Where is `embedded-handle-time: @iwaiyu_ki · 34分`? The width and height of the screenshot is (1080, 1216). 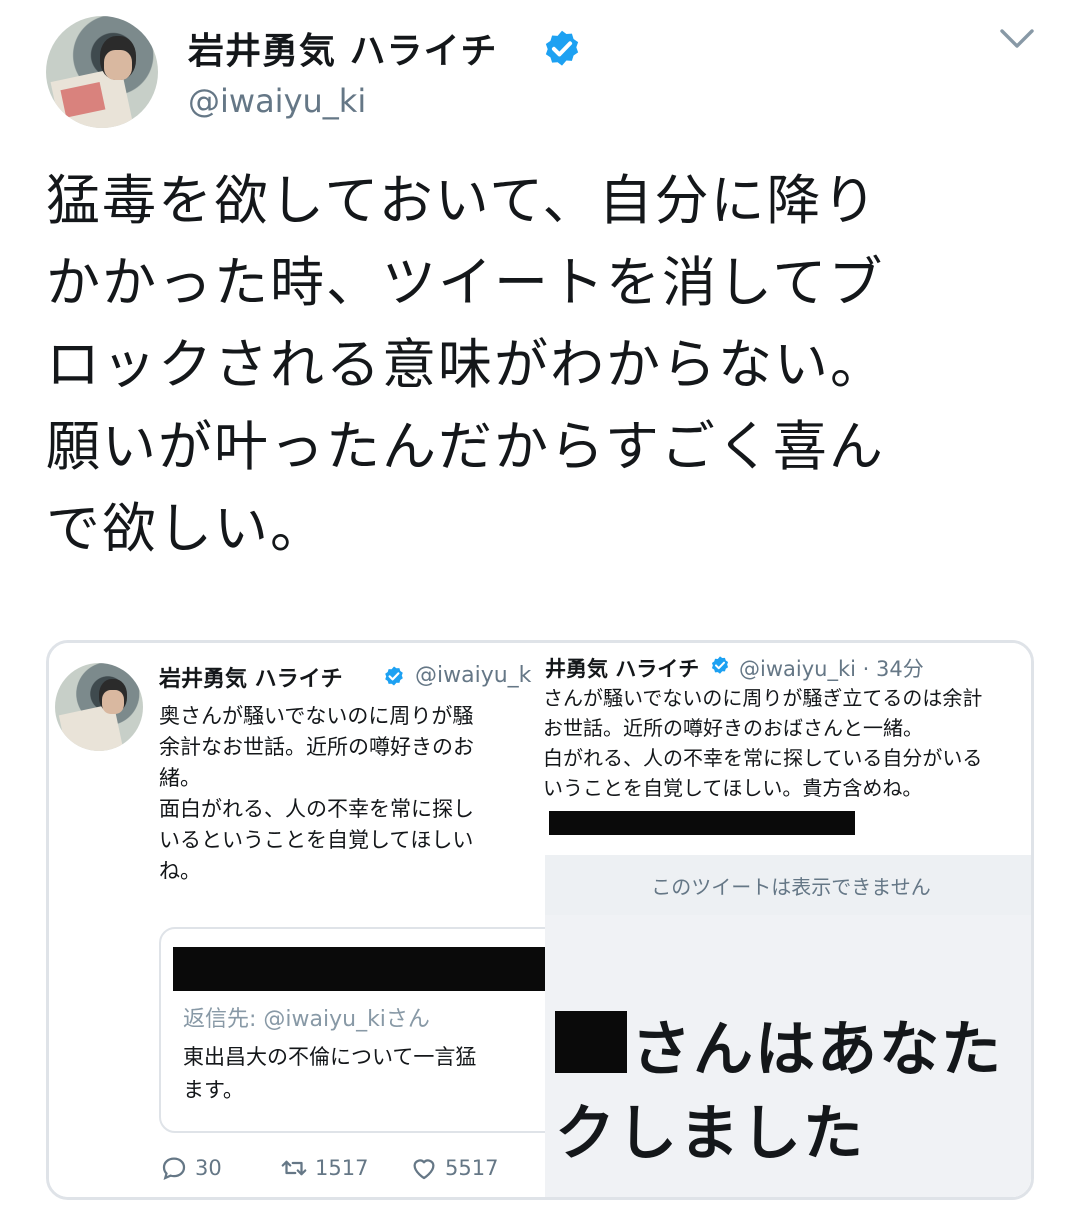 embedded-handle-time: @iwaiyu_ki · 34分 is located at coordinates (831, 669).